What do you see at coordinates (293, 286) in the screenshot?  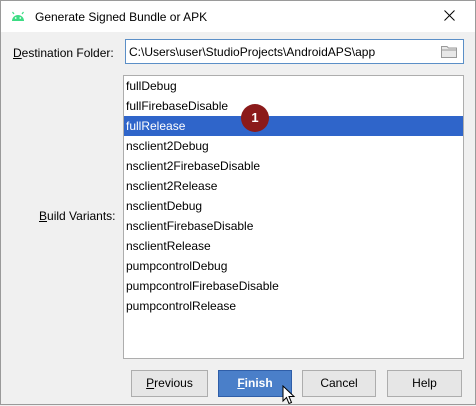 I see `list-item-variant: pumpcontrolFirebaseDisable` at bounding box center [293, 286].